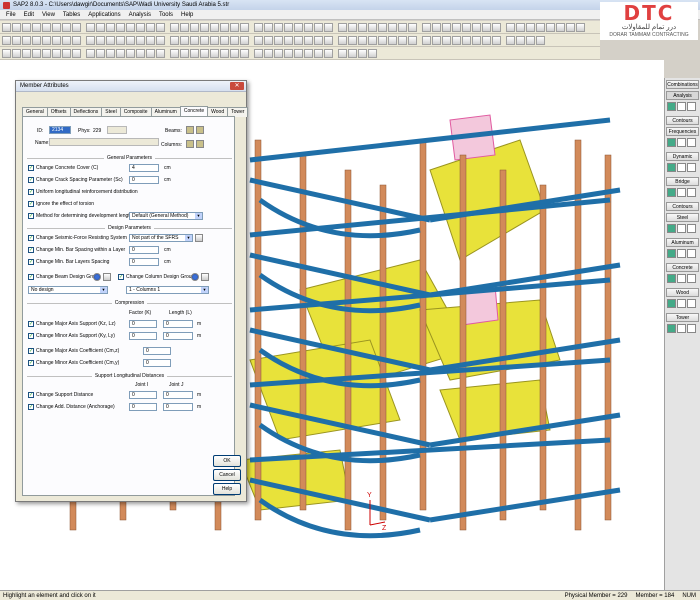 The height and width of the screenshot is (600, 700). What do you see at coordinates (157, 363) in the screenshot?
I see `minor-coefficient-input: 0` at bounding box center [157, 363].